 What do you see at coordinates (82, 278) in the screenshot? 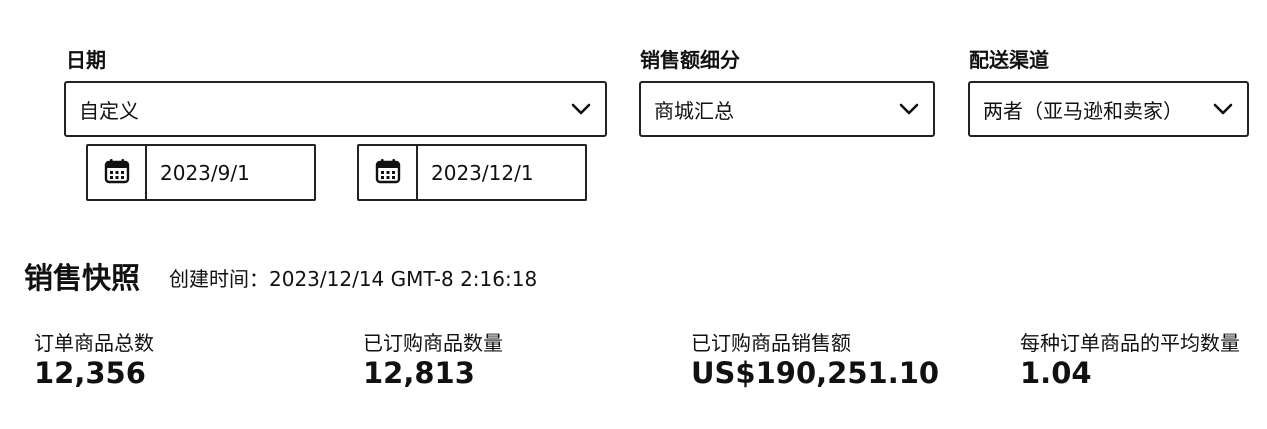
I see `snapshot-title: 销售快照` at bounding box center [82, 278].